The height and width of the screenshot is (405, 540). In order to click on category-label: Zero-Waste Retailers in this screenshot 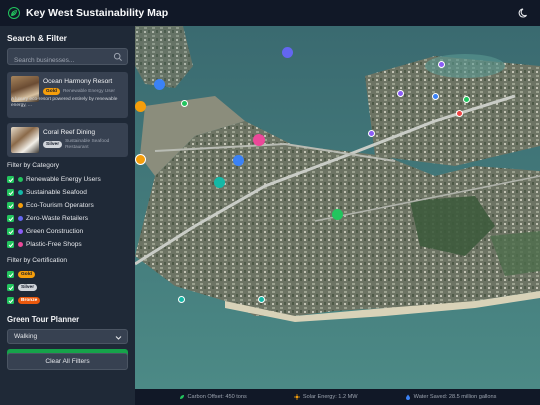, I will do `click(57, 218)`.